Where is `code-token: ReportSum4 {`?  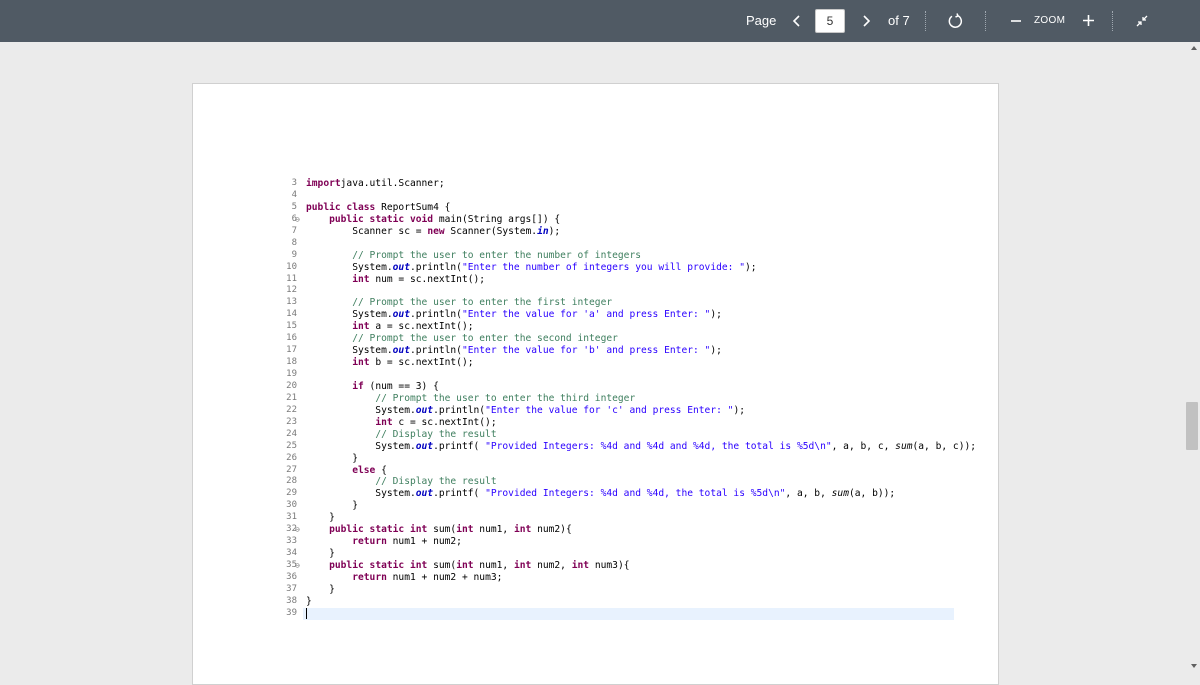 code-token: ReportSum4 { is located at coordinates (413, 207).